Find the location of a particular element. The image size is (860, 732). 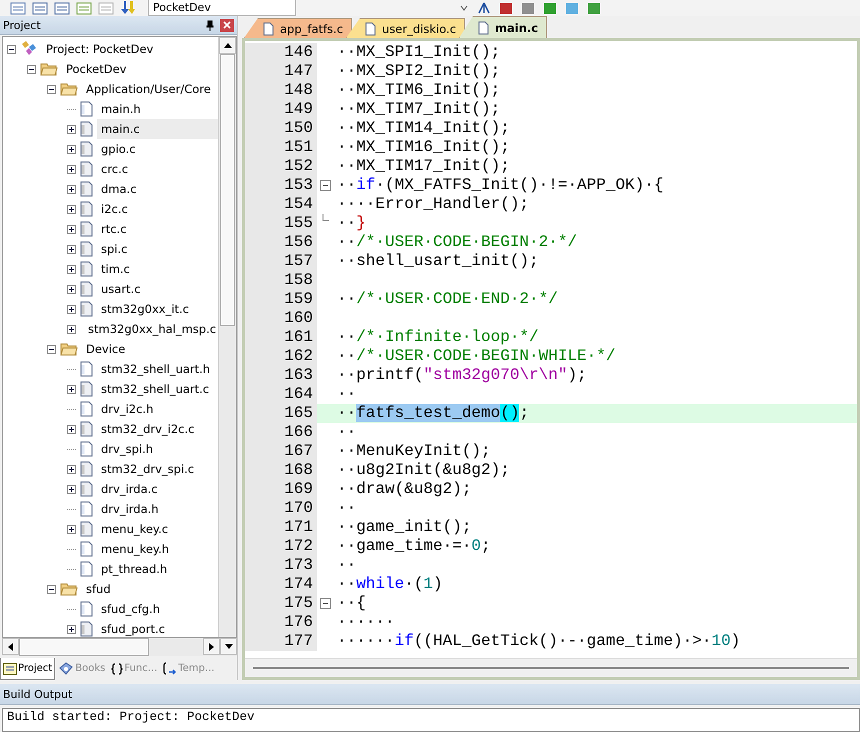

tree-item: main.h is located at coordinates (121, 109).